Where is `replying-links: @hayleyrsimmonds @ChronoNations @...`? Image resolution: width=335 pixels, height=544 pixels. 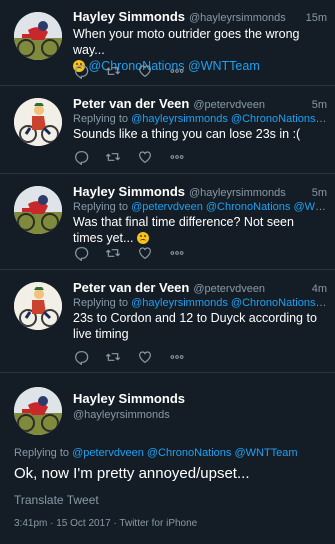
replying-links: @hayleyrsimmonds @ChronoNations @... is located at coordinates (229, 119).